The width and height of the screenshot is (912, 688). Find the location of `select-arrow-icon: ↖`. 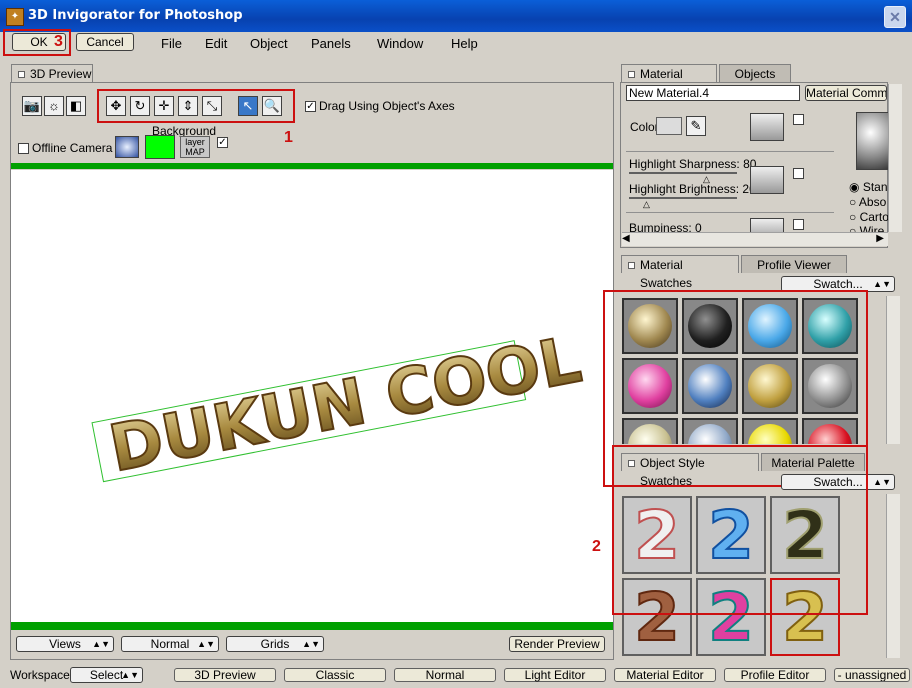

select-arrow-icon: ↖ is located at coordinates (248, 106).